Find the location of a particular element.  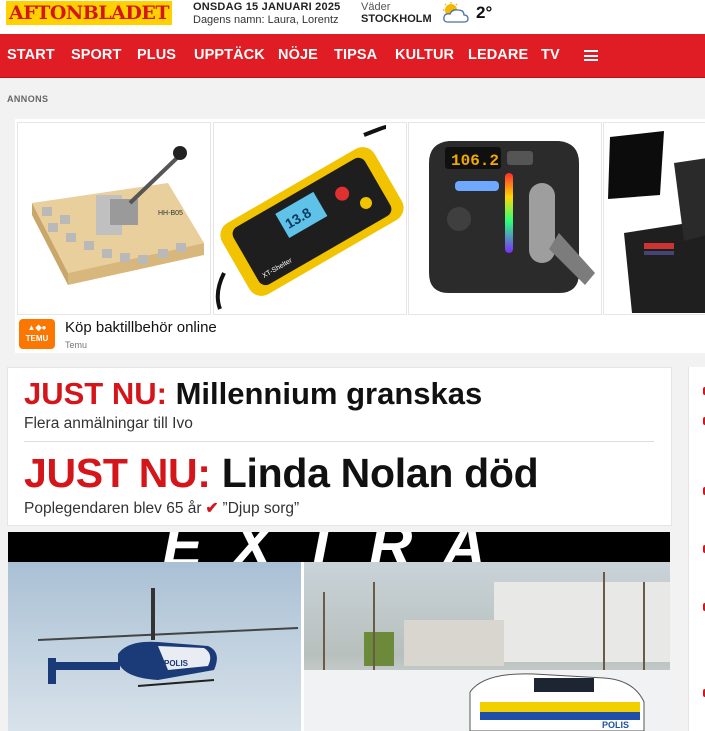

bench-tool-product: HH-B05 is located at coordinates (114, 218).